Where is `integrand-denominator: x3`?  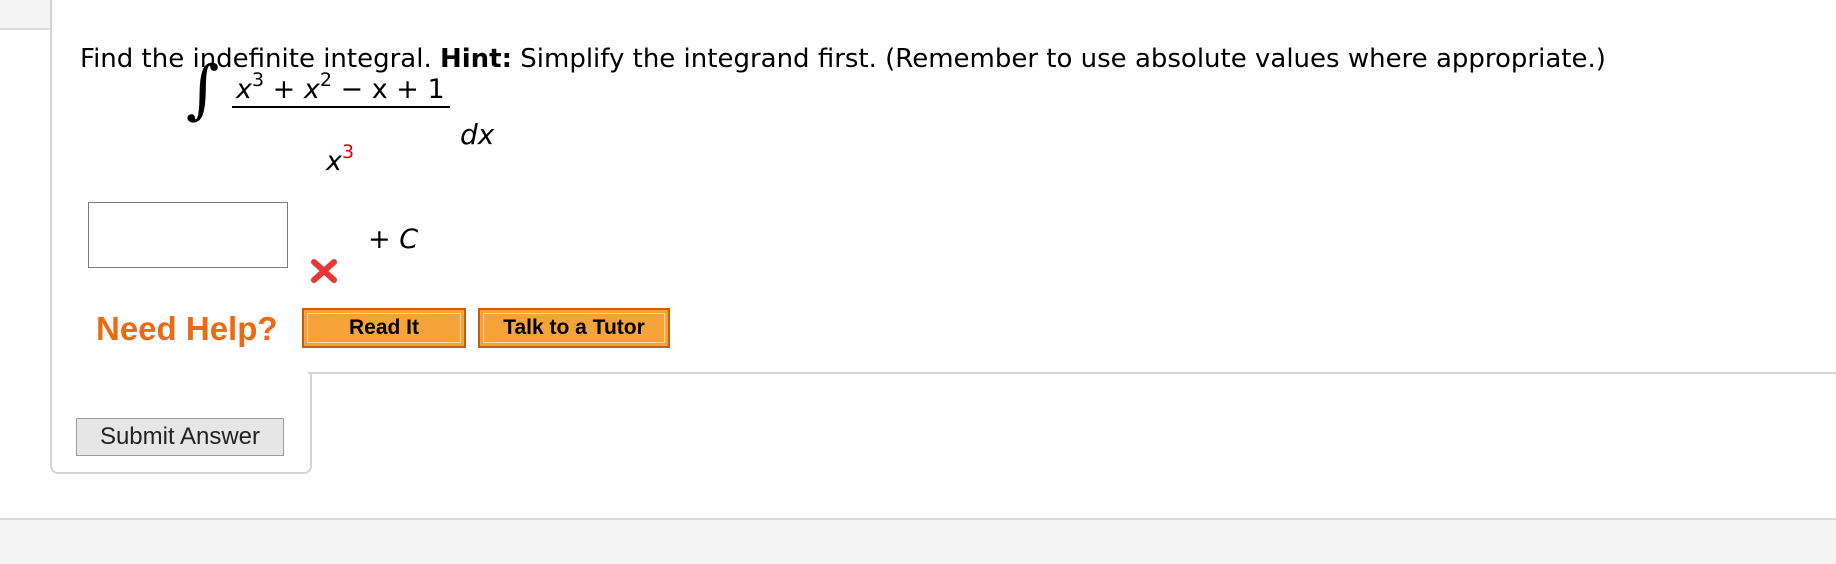
integrand-denominator: x3 is located at coordinates (340, 159).